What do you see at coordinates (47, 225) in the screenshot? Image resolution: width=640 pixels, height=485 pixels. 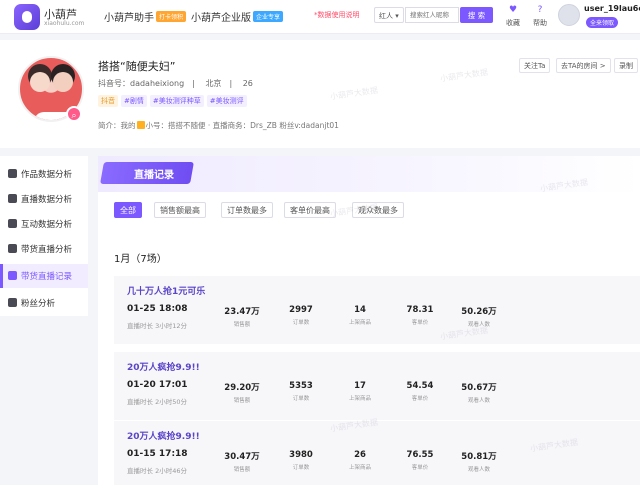 I see `sidebar-item-label: 互动数据分析` at bounding box center [47, 225].